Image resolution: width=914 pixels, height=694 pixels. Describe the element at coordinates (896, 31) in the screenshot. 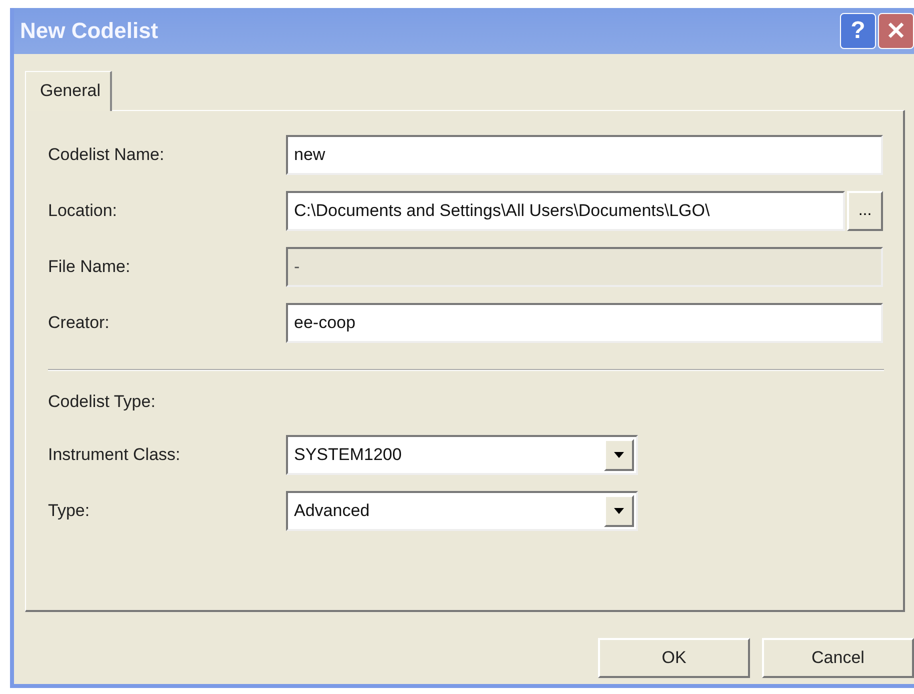

I see `close-button: ✕` at that location.